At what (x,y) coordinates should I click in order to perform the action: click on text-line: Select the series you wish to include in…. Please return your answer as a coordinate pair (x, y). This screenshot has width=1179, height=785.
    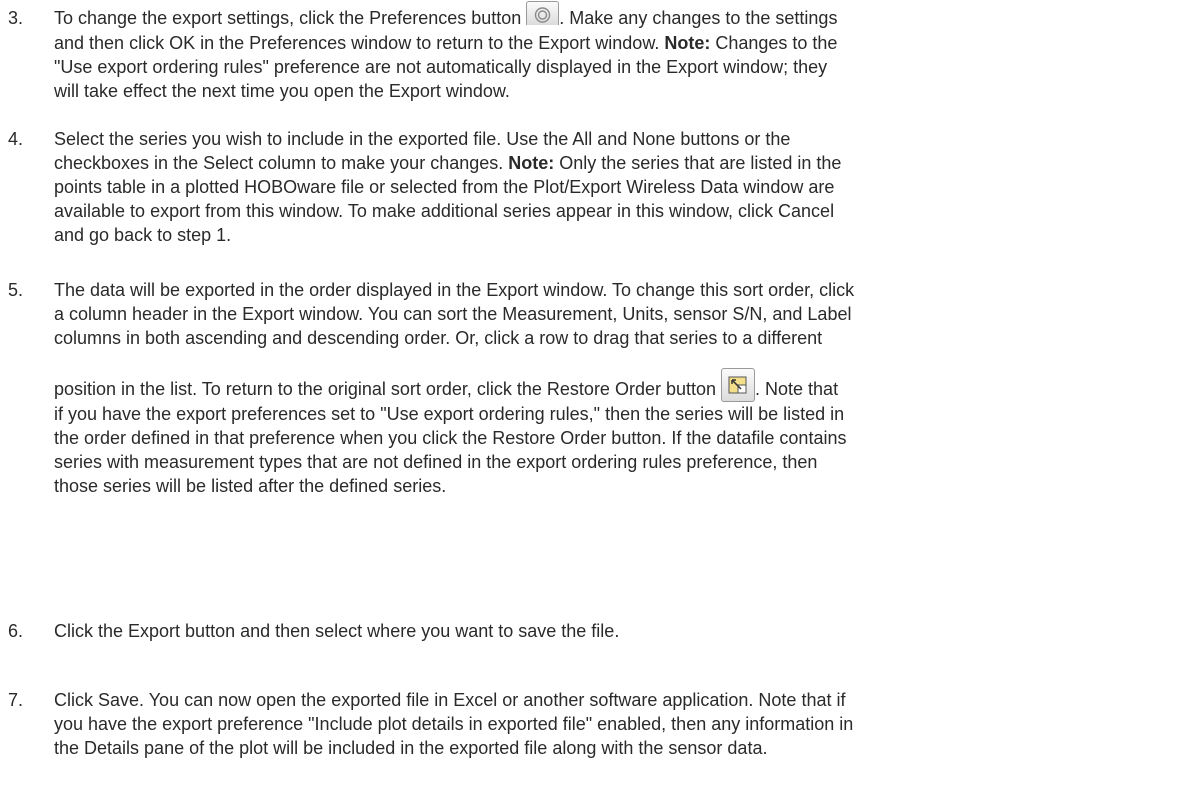
    Looking at the image, I should click on (422, 139).